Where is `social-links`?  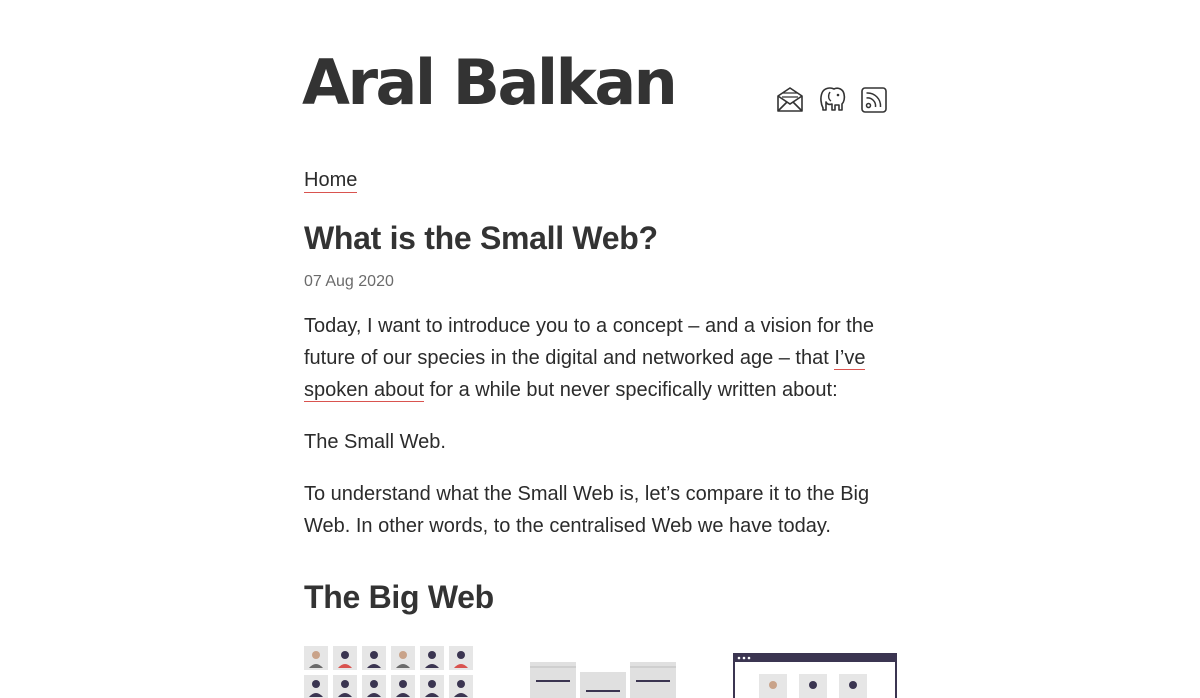 social-links is located at coordinates (832, 99).